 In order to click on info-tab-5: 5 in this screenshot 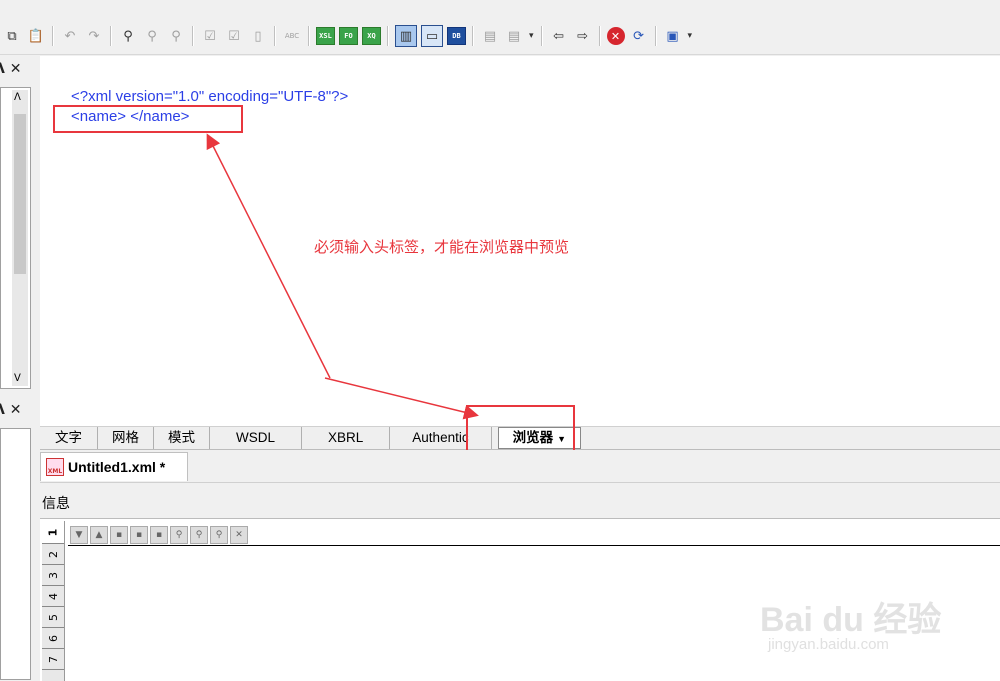, I will do `click(53, 617)`.